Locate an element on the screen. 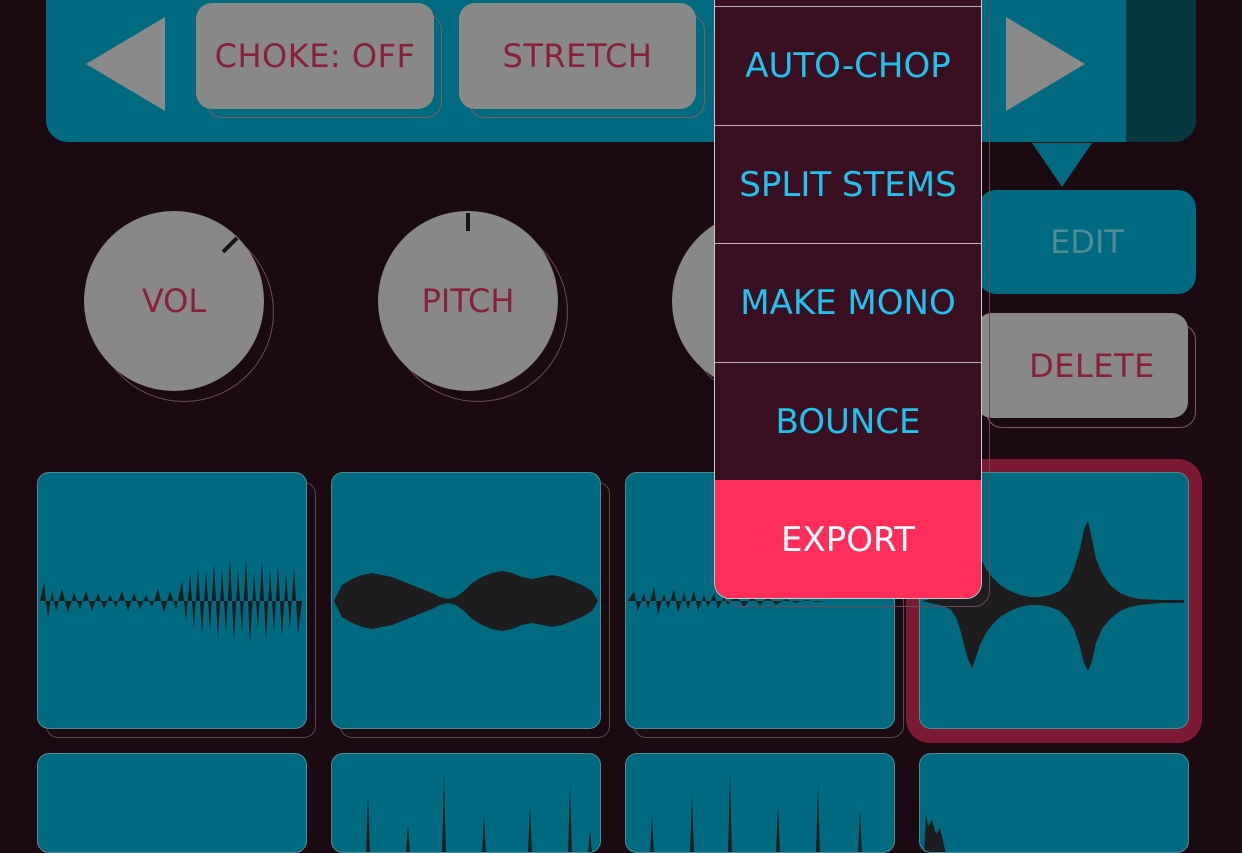 The height and width of the screenshot is (853, 1242). menu-item-bounce: BOUNCE is located at coordinates (848, 421).